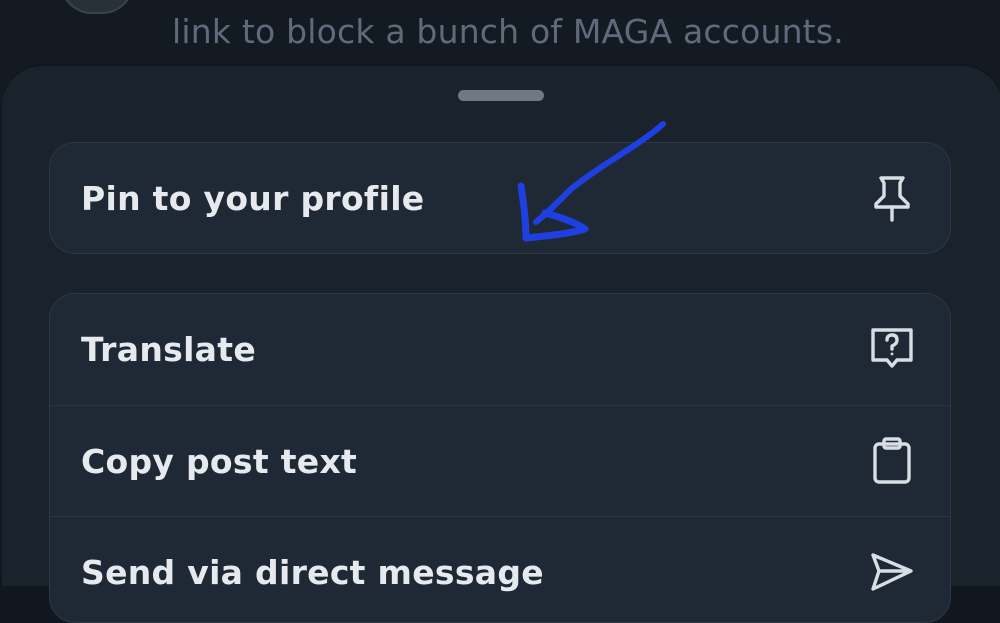  What do you see at coordinates (892, 572) in the screenshot?
I see `send-icon` at bounding box center [892, 572].